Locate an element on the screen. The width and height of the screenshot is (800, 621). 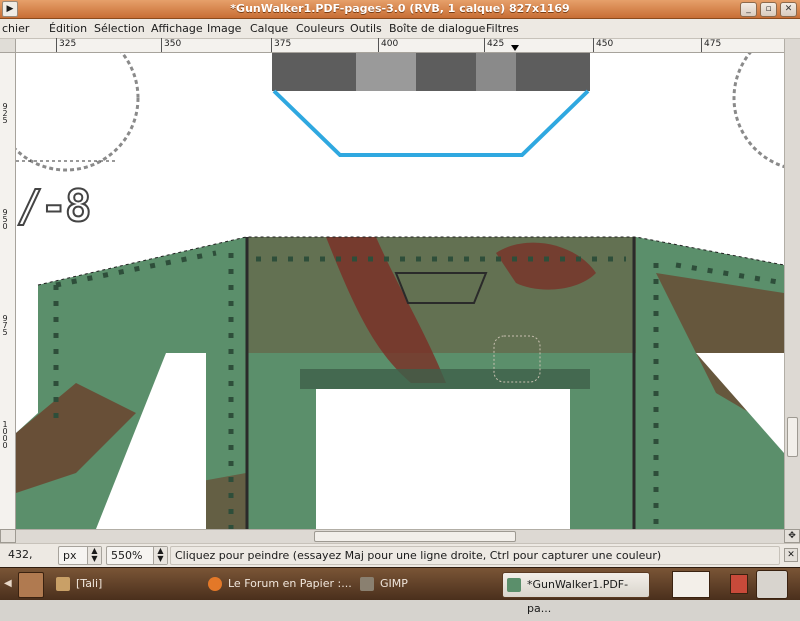
menu-boite-de-dialogue: Boîte de dialogue is located at coordinates (437, 28).